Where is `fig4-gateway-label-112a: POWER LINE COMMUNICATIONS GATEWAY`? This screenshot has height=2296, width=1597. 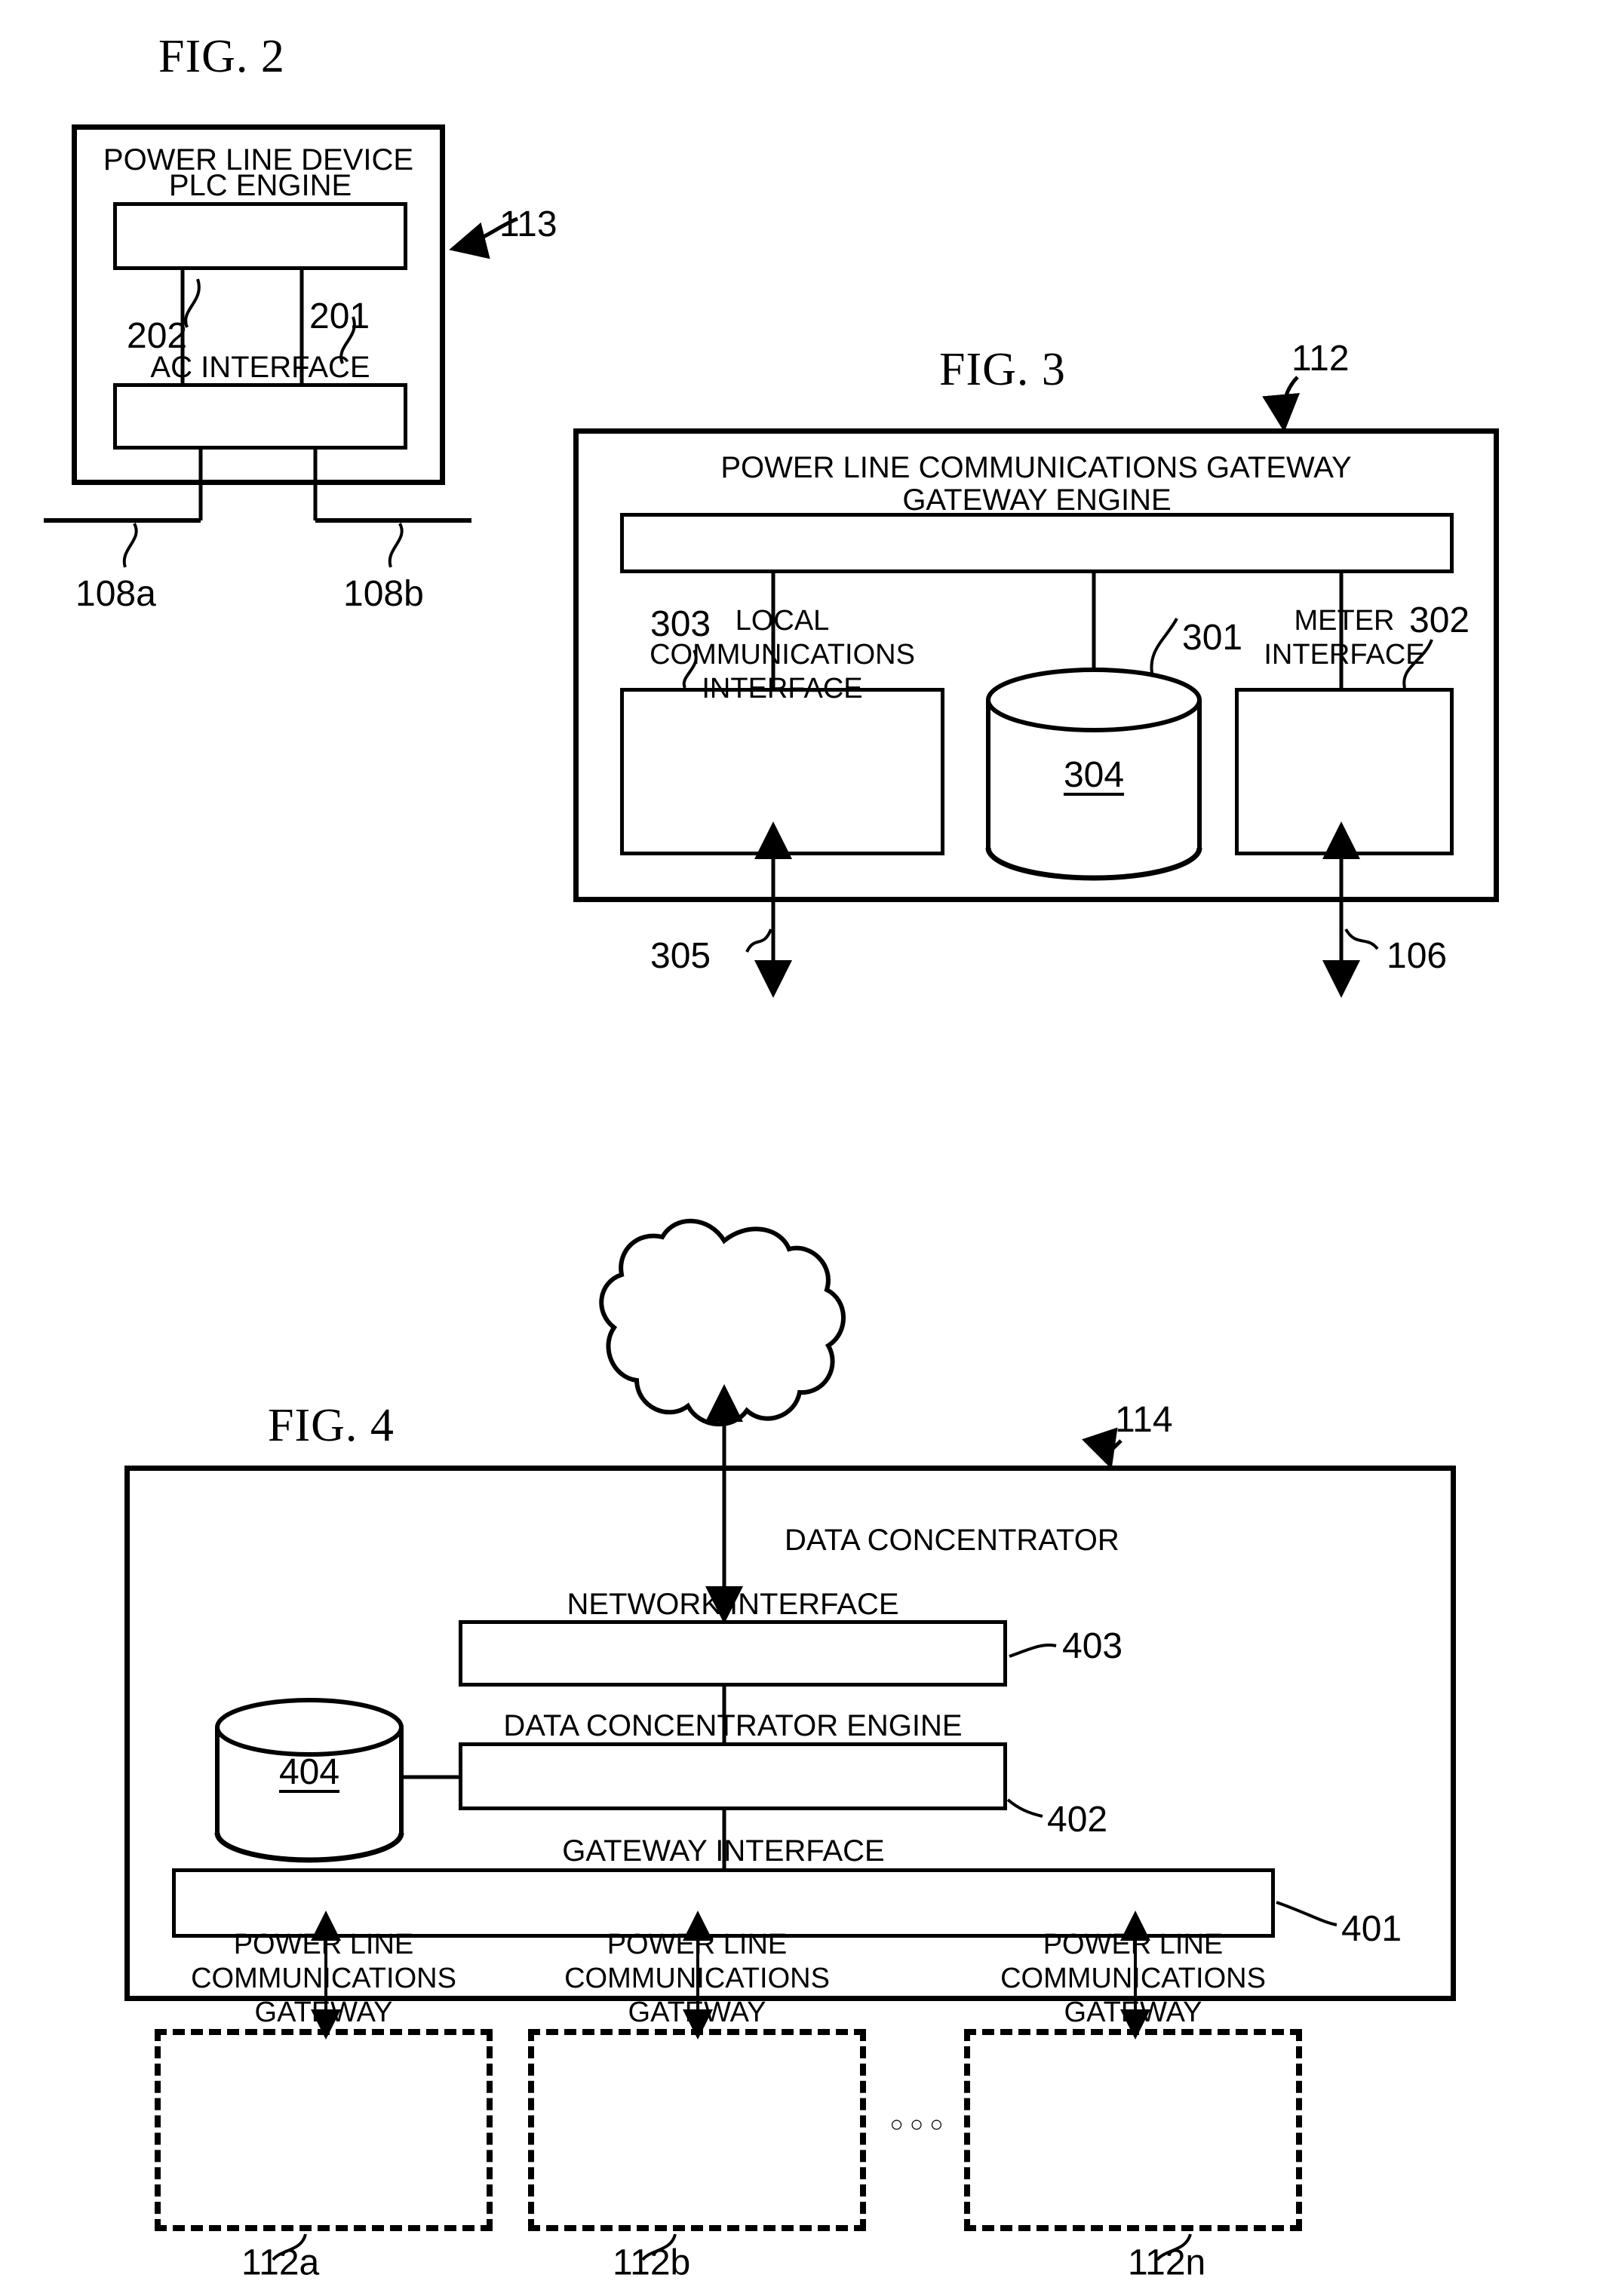 fig4-gateway-label-112a: POWER LINE COMMUNICATIONS GATEWAY is located at coordinates (323, 1978).